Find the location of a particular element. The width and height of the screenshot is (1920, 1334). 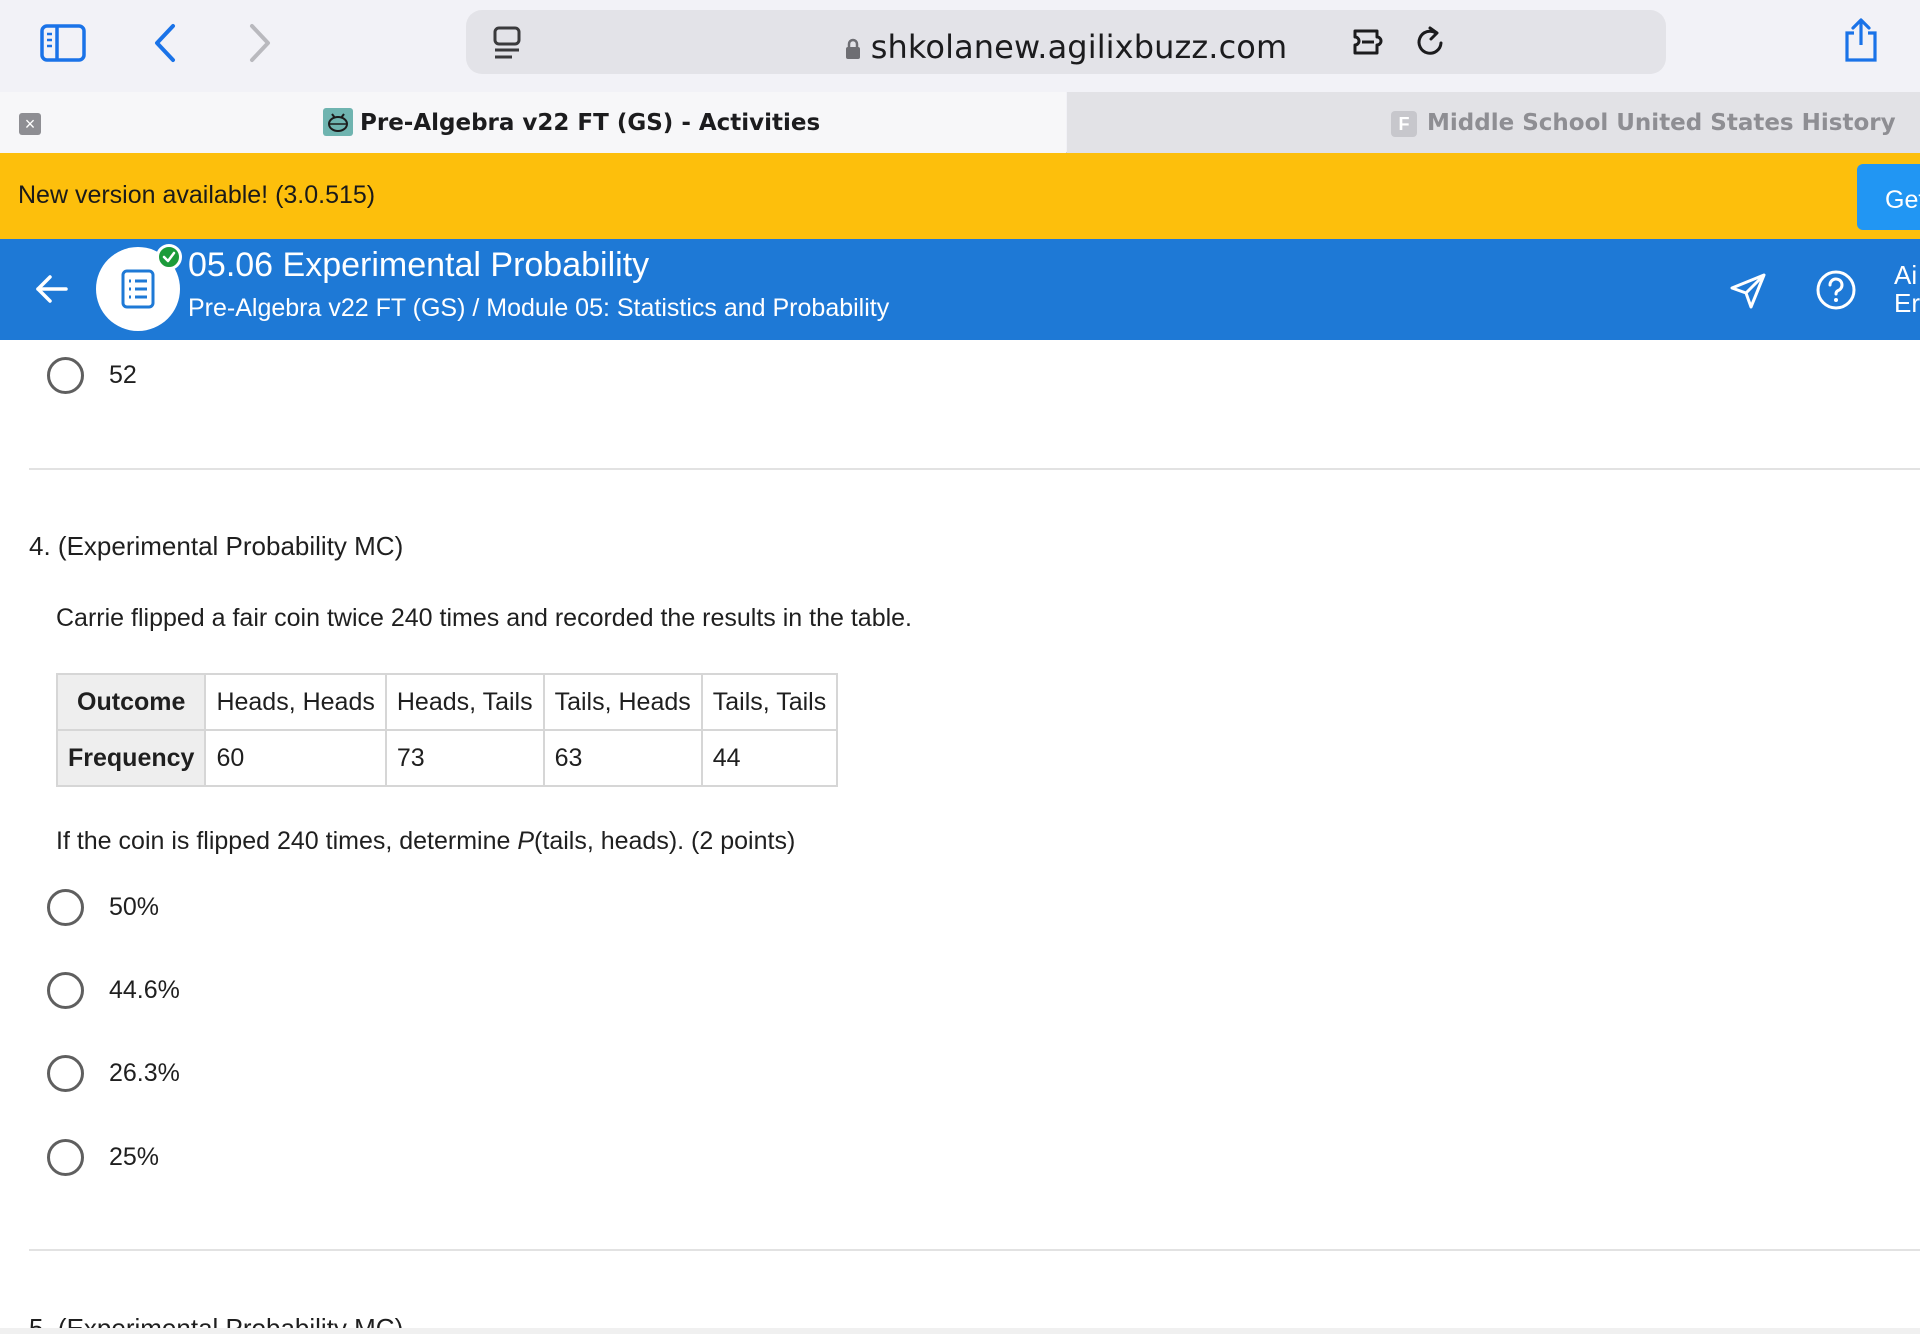

share-icon is located at coordinates (1861, 40).